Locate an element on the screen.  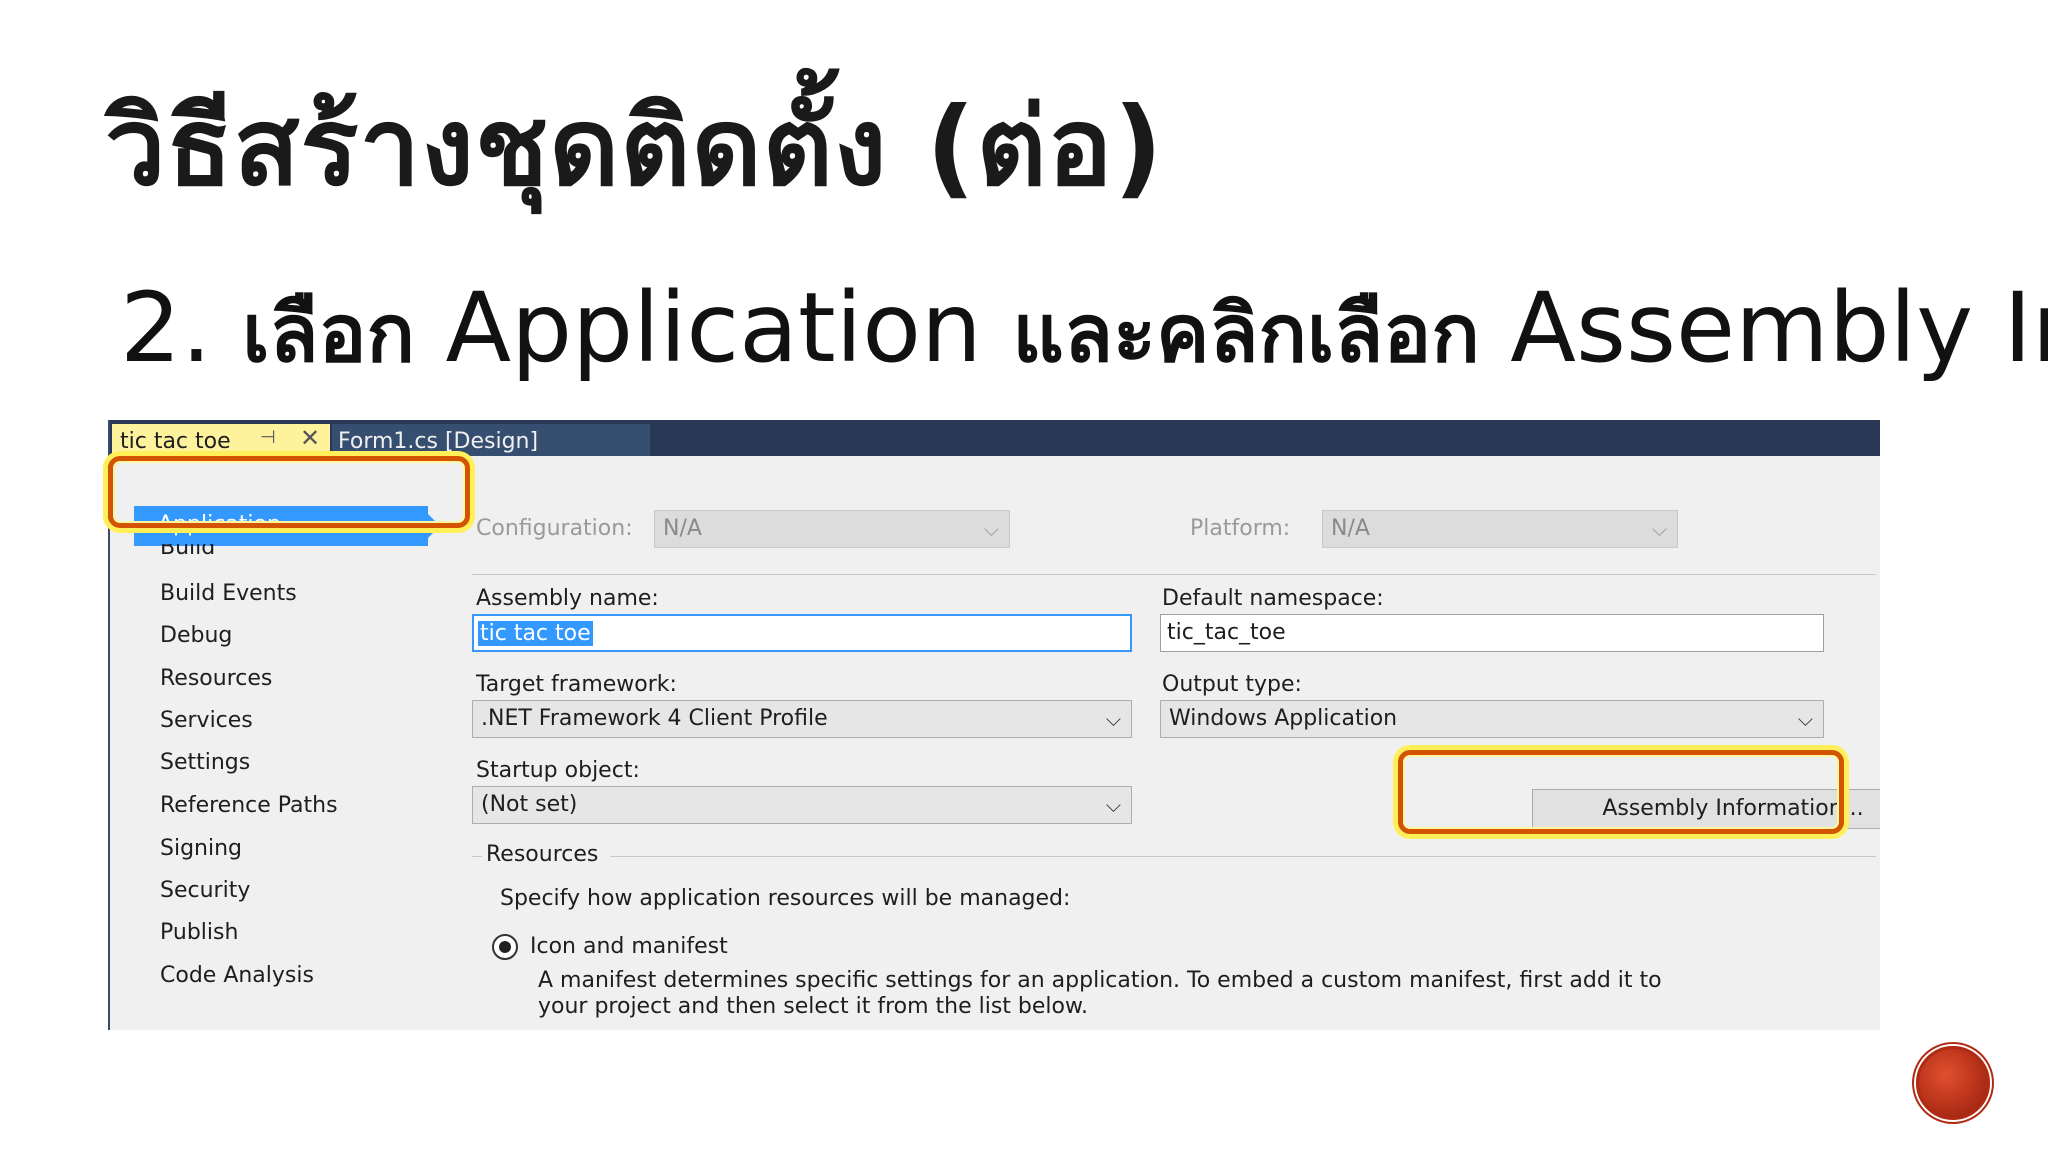
highlight-application is located at coordinates (289, 492).